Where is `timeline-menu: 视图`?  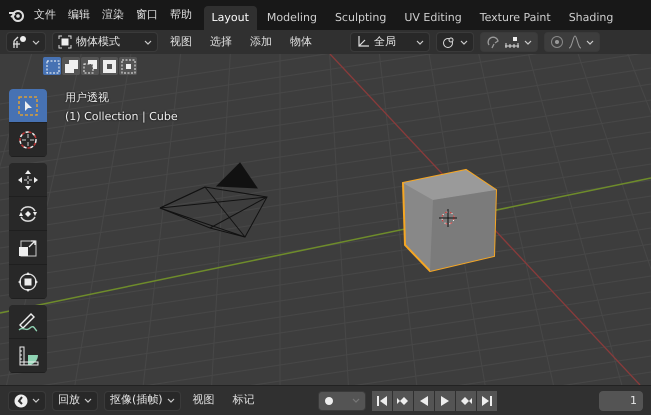
timeline-menu: 视图 is located at coordinates (203, 400).